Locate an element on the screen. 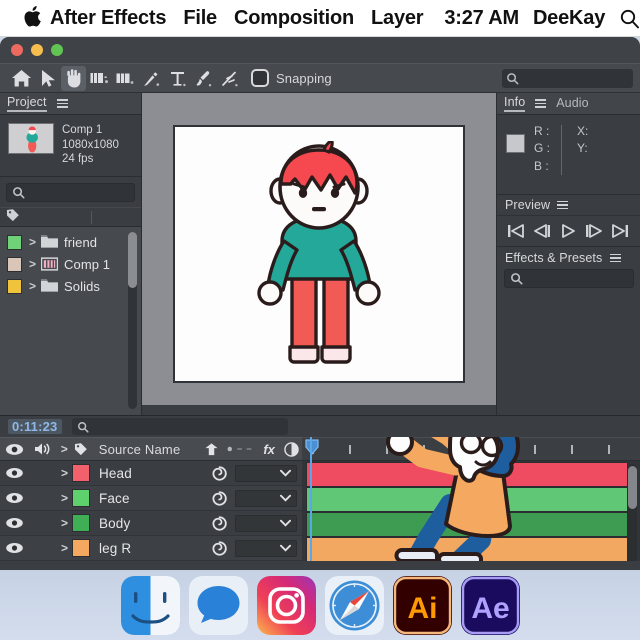  dock-icon-safari is located at coordinates (354, 605).